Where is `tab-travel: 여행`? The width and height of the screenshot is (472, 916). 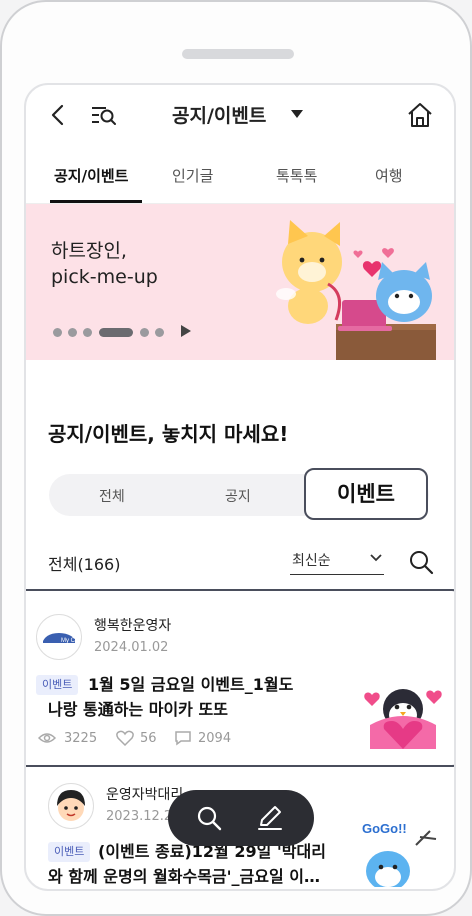
tab-travel: 여행 is located at coordinates (389, 175).